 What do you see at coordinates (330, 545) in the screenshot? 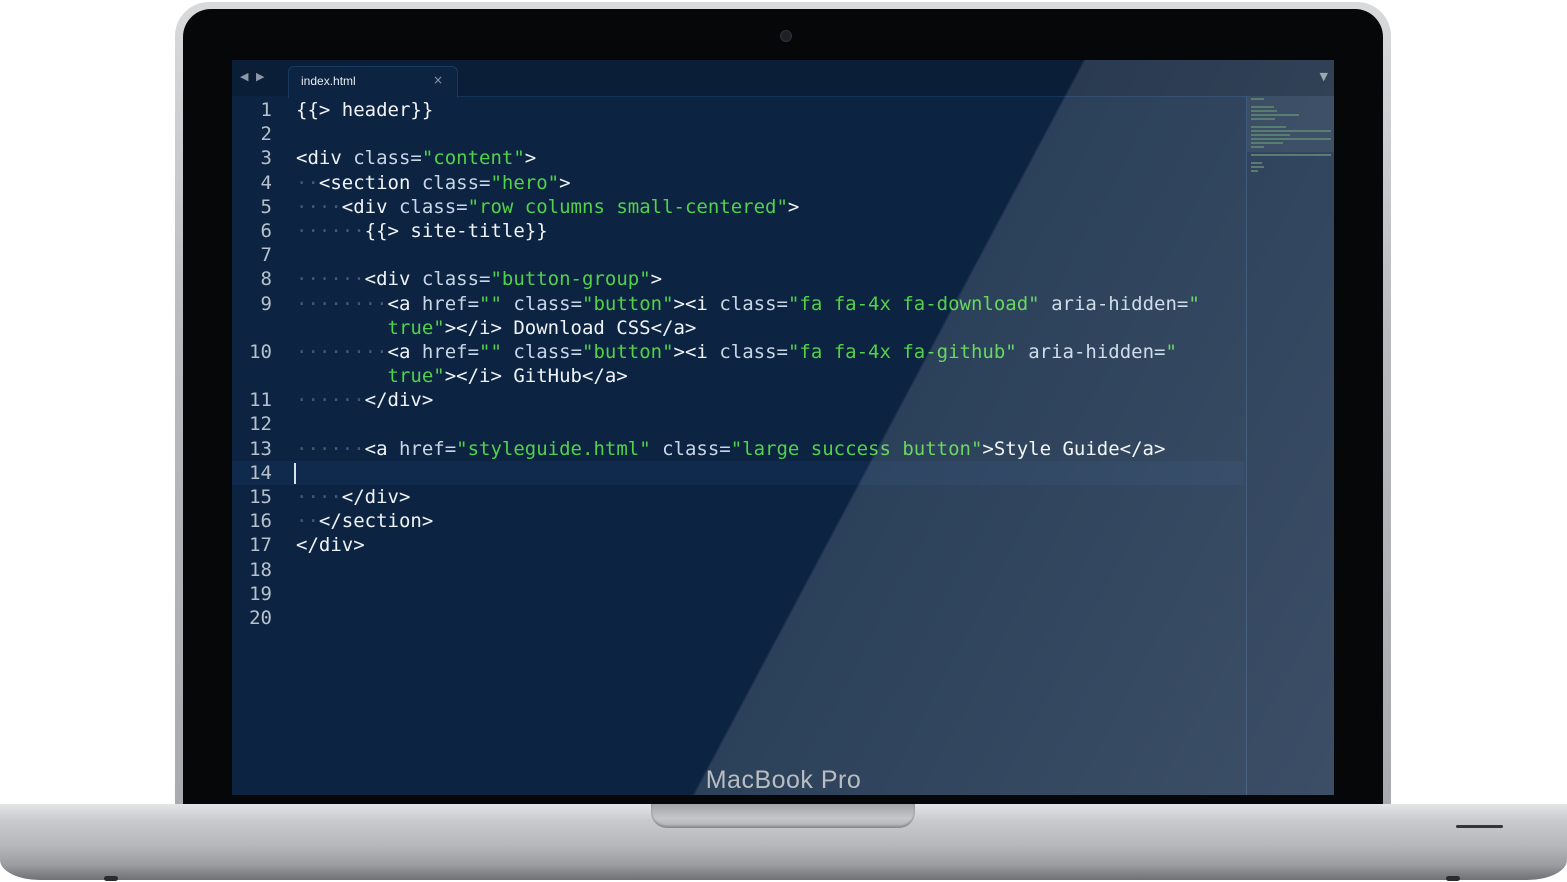
I see `code-text: </div>` at bounding box center [330, 545].